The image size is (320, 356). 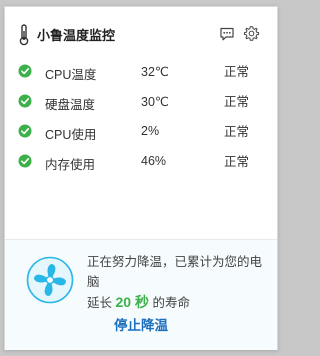 What do you see at coordinates (70, 165) in the screenshot?
I see `metric-label: 内存使用` at bounding box center [70, 165].